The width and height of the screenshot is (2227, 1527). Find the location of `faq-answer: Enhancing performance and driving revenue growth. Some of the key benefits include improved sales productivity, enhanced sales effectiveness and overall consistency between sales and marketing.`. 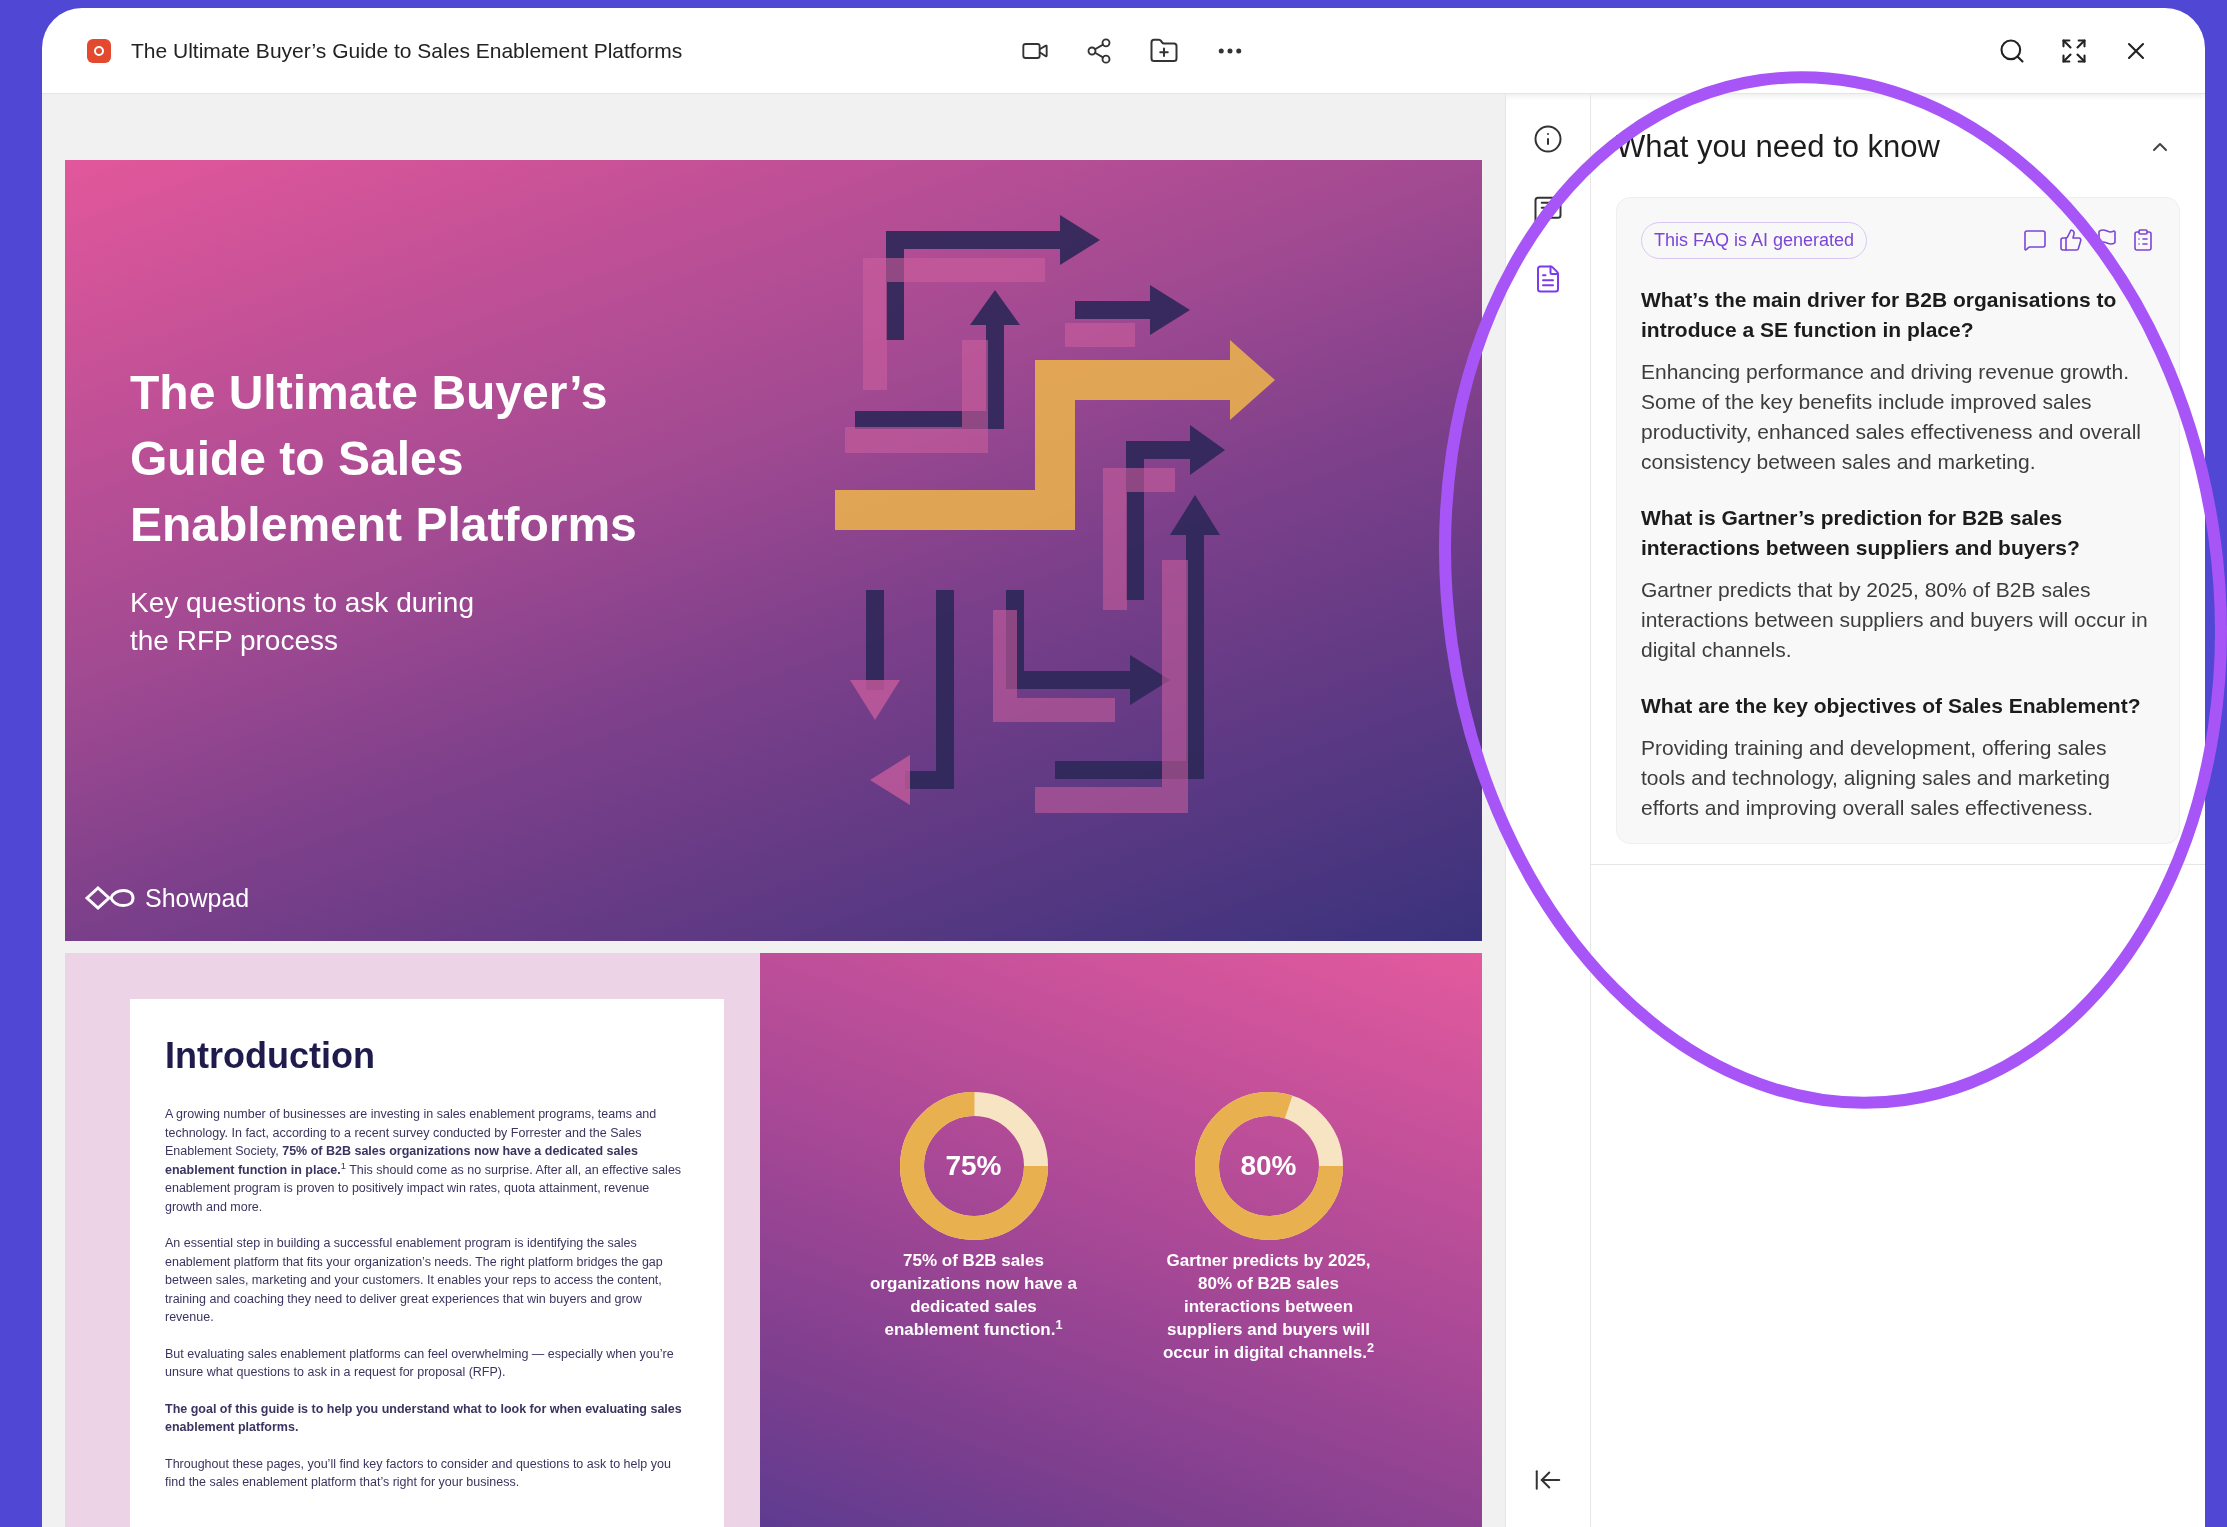

faq-answer: Enhancing performance and driving revenue growth. Some of the key benefits include improved sales productivity, enhanced sales effectiveness and overall consistency between sales and marketing. is located at coordinates (1892, 416).